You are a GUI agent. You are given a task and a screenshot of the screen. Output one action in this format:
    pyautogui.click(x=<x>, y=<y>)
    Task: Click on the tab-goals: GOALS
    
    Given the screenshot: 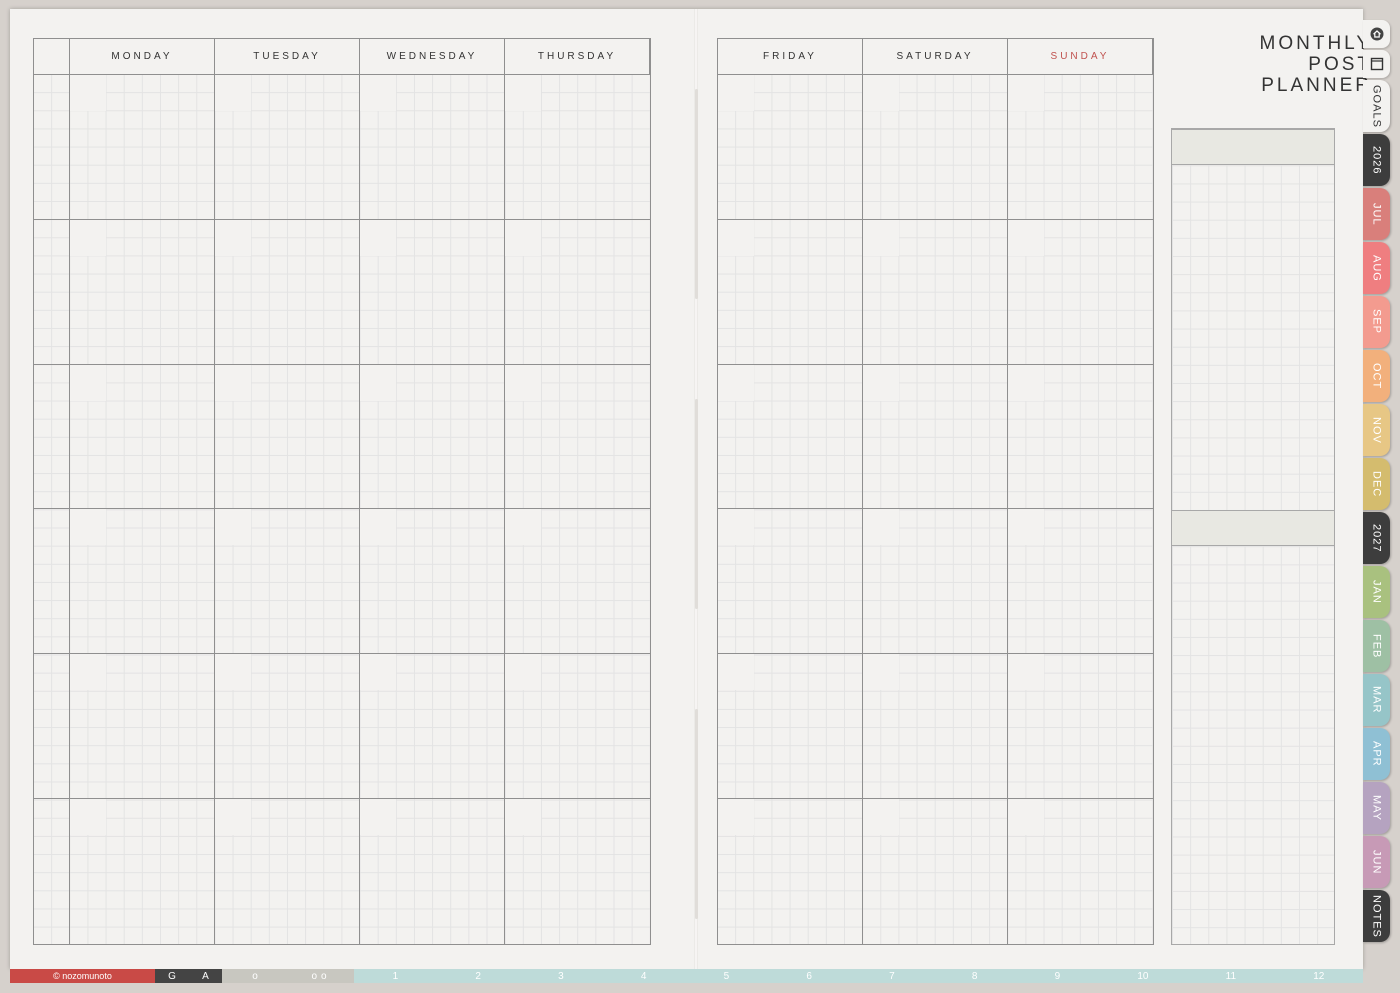 What is the action you would take?
    pyautogui.click(x=1376, y=106)
    